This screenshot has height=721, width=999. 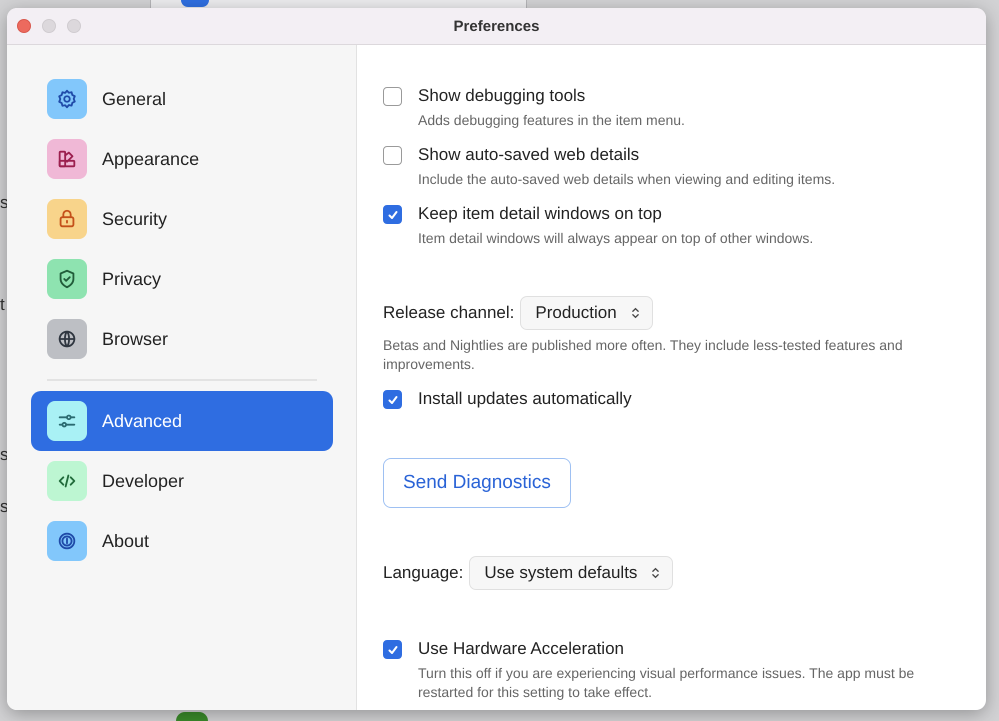 I want to click on sidebar-item: Appearance, so click(x=182, y=159).